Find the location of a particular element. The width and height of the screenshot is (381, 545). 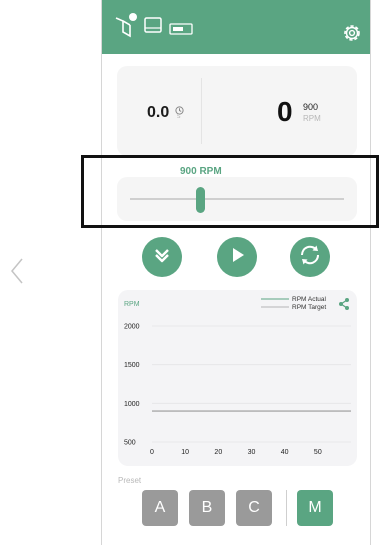

x-tick-label: 0 is located at coordinates (152, 452).